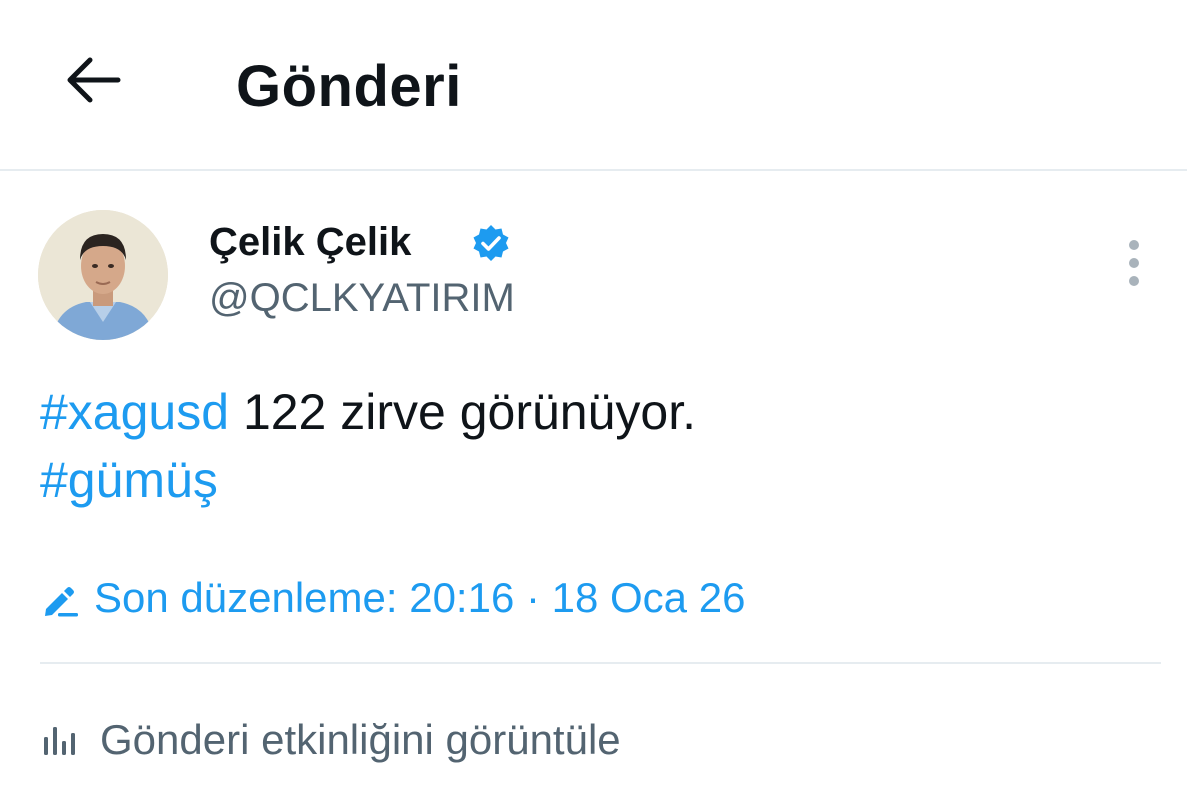 This screenshot has width=1187, height=798. I want to click on pencil-icon, so click(61, 602).